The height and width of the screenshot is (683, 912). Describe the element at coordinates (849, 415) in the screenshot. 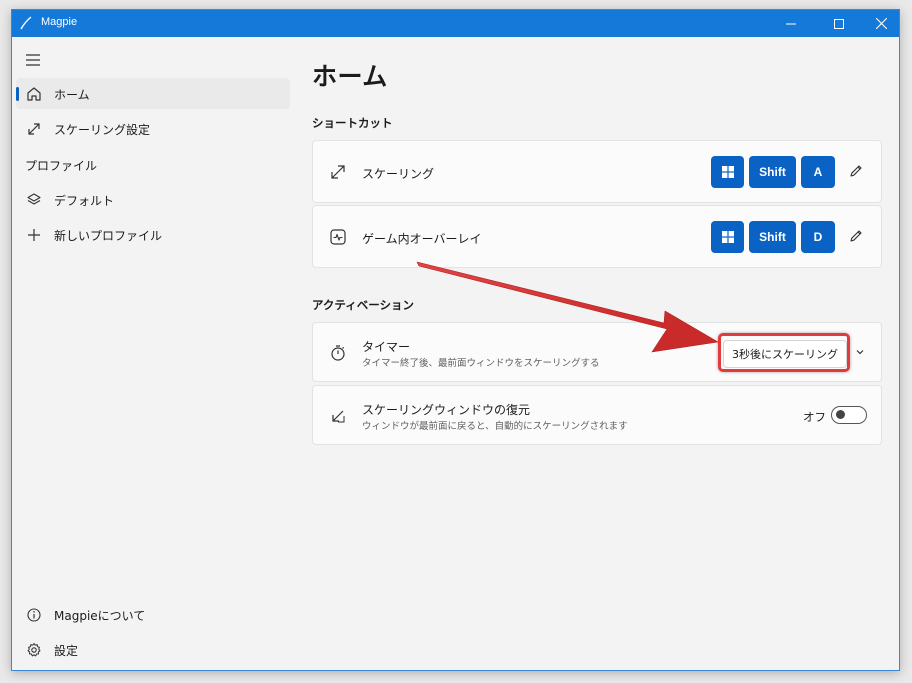

I see `restore-toggle-switch` at that location.